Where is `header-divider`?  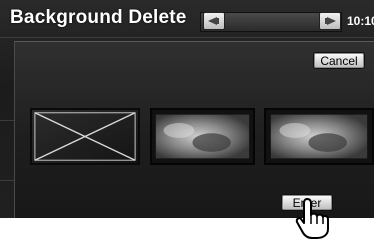
header-divider is located at coordinates (187, 37).